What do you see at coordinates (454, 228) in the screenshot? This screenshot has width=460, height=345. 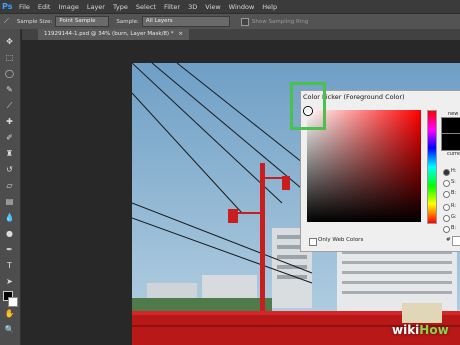 I see `label-blue: B:` at bounding box center [454, 228].